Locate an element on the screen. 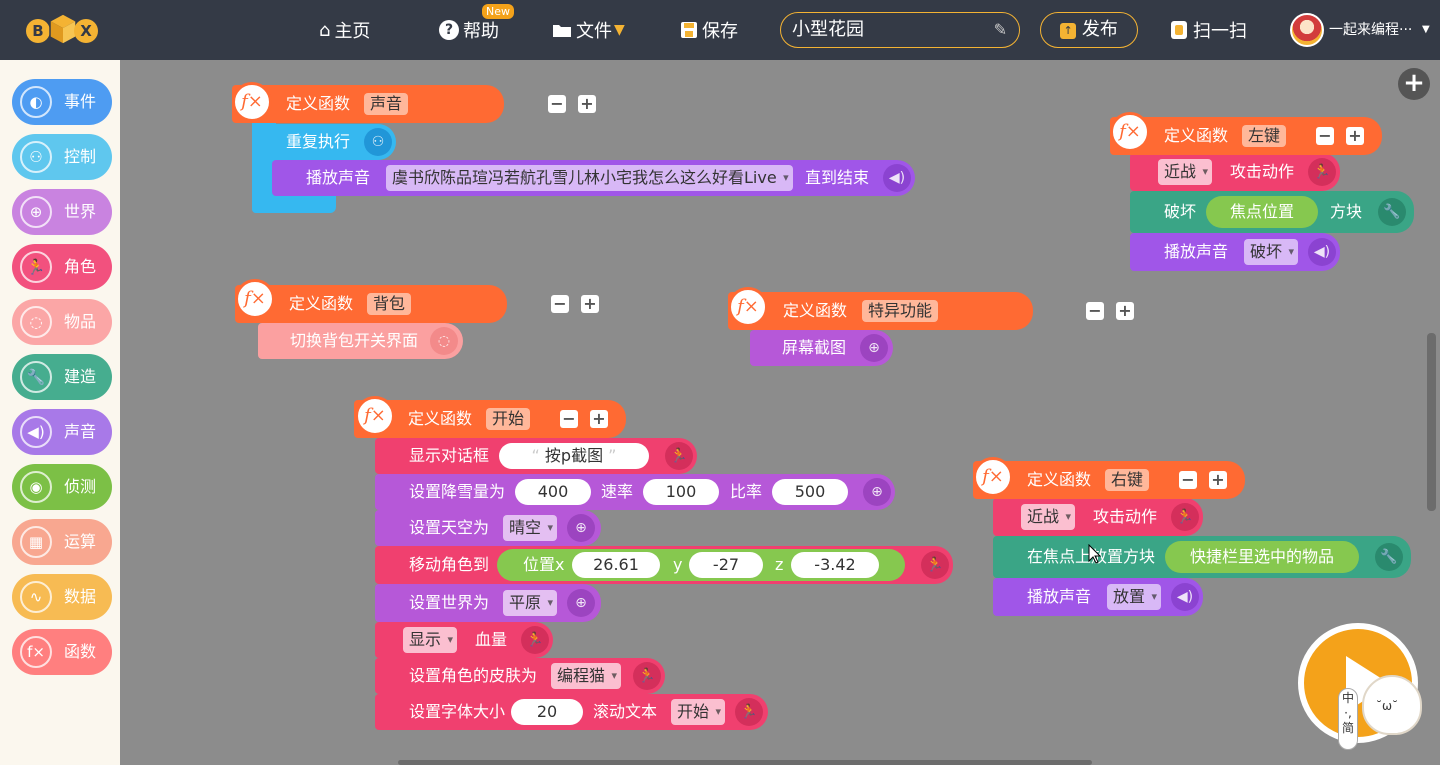 This screenshot has width=1440, height=765. font-size-block: 设置字体大小 20 滚动文本 开始 🏃 is located at coordinates (571, 712).